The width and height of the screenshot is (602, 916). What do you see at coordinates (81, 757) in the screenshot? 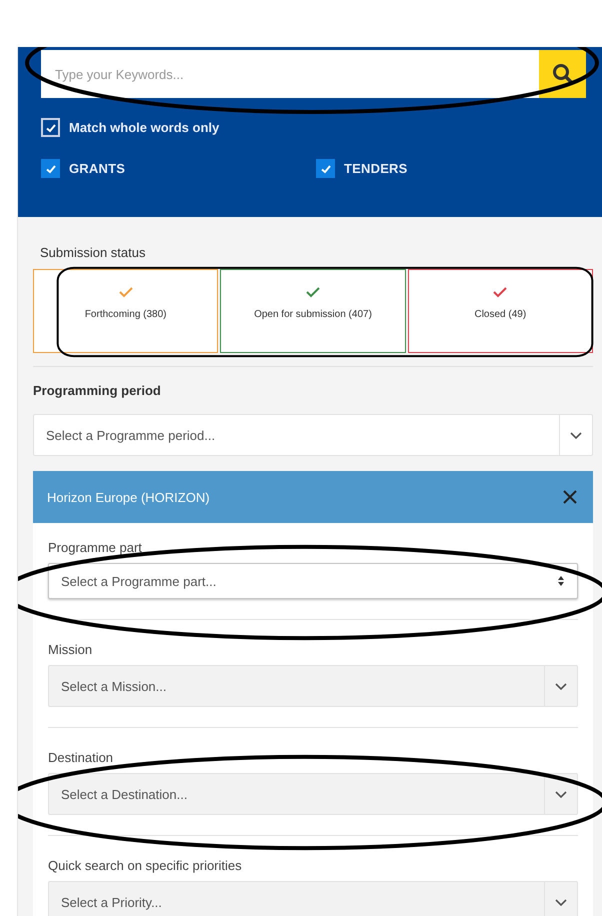
I see `field-label: Destination` at bounding box center [81, 757].